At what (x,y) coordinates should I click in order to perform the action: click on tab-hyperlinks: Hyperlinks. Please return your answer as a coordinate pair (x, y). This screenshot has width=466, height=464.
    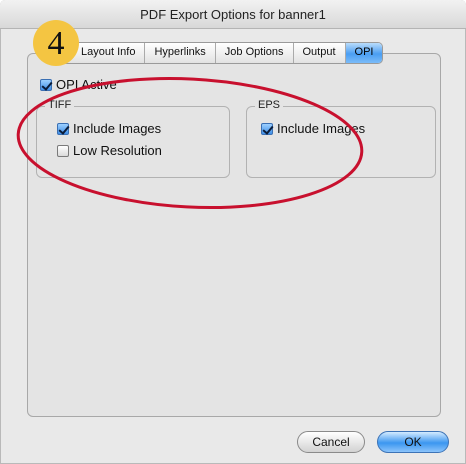
    Looking at the image, I should click on (180, 53).